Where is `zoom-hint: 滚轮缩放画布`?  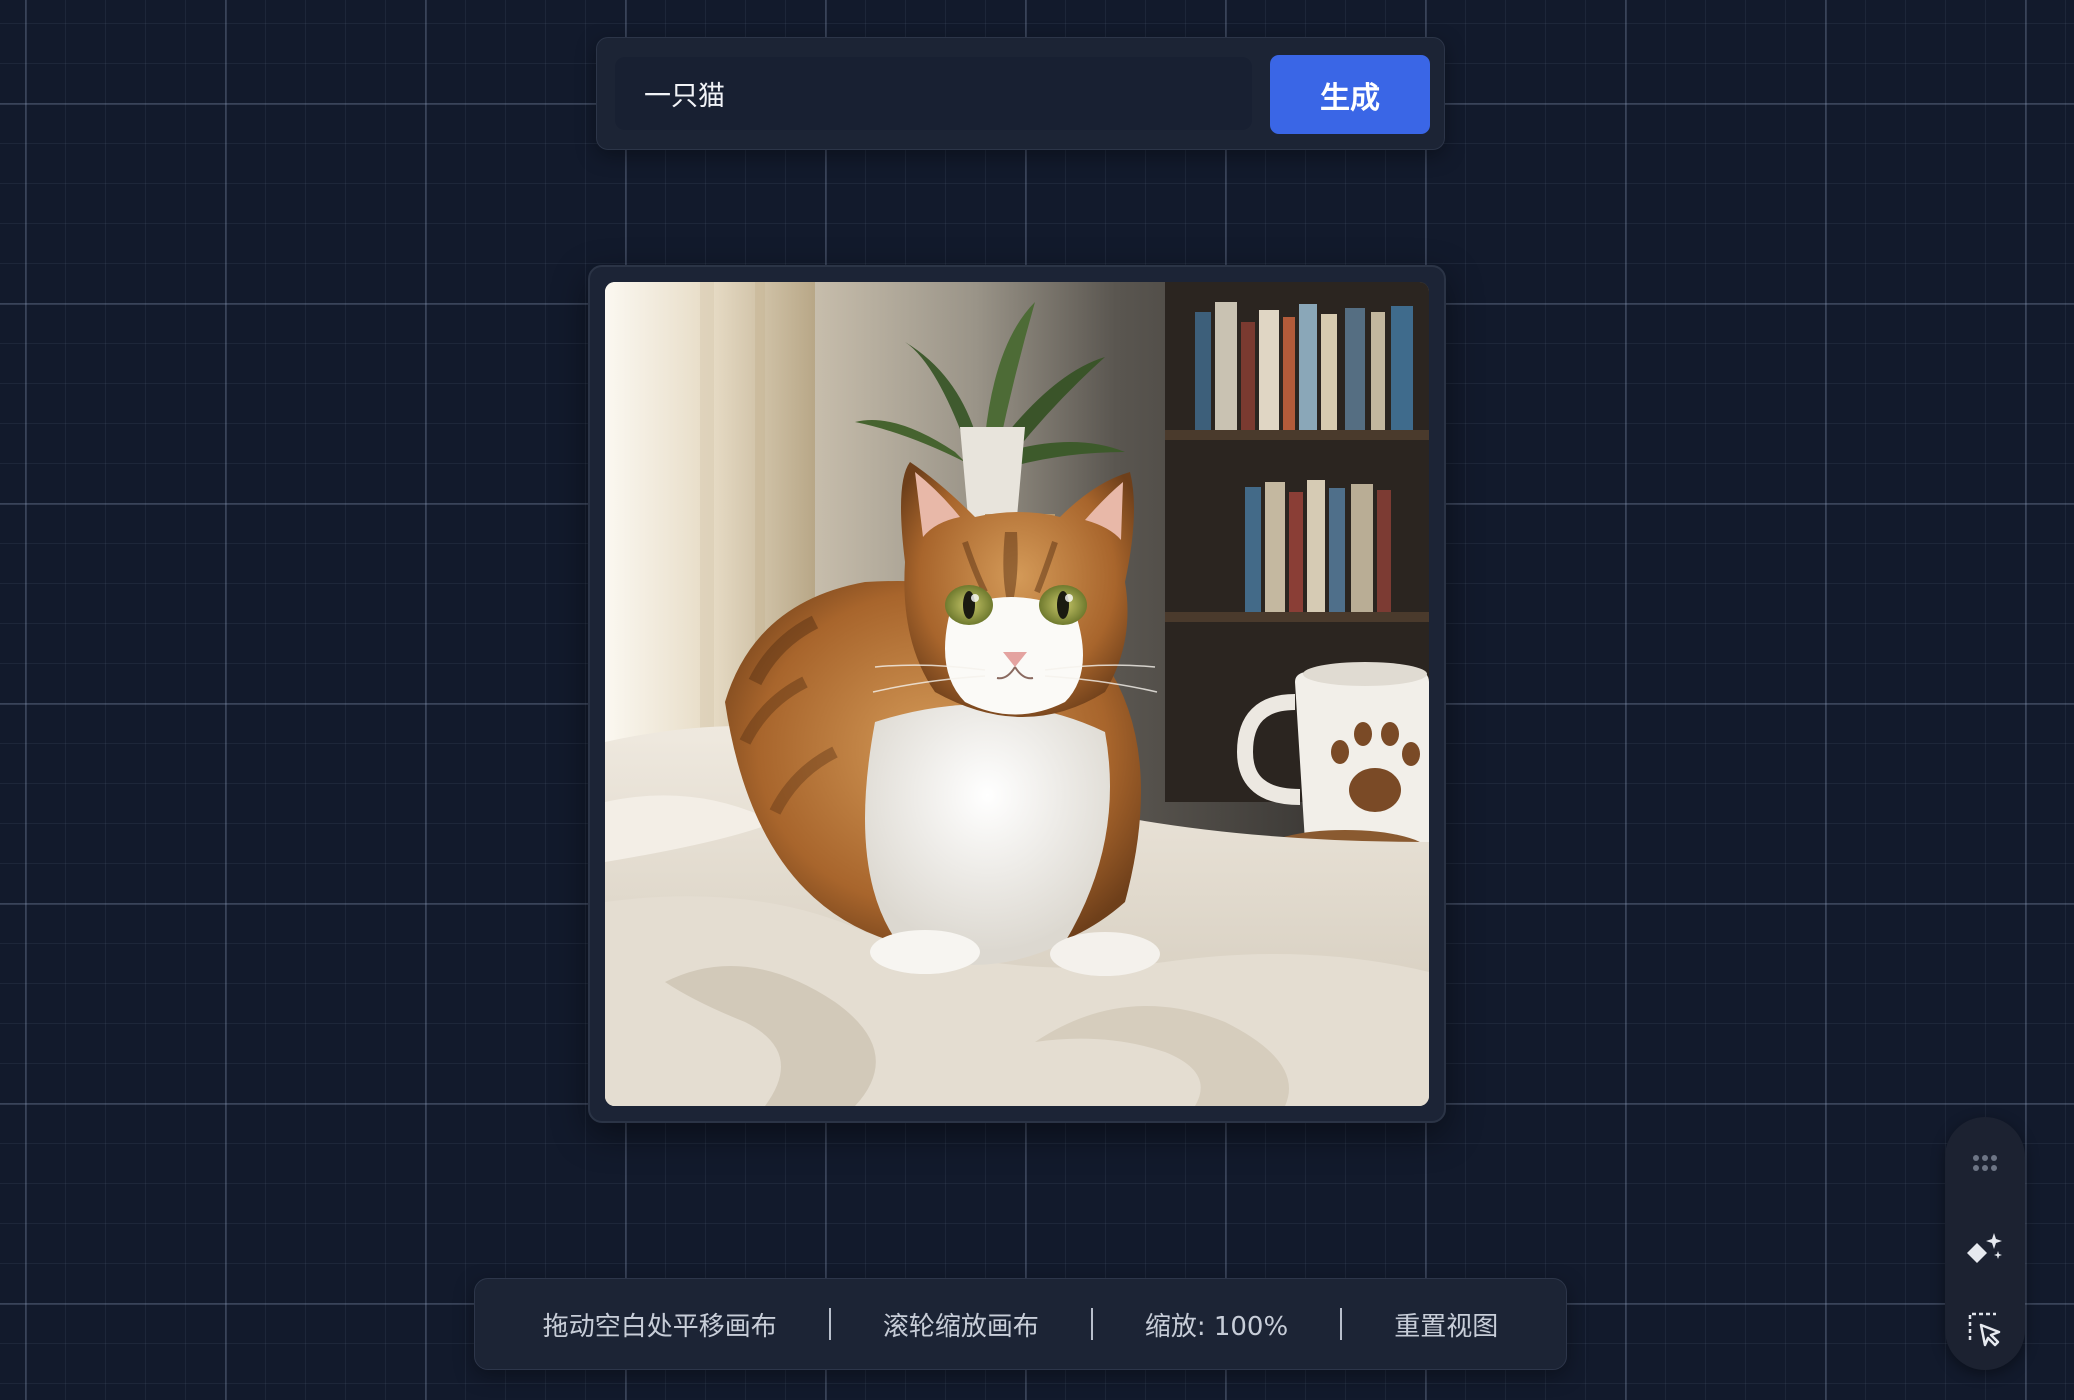 zoom-hint: 滚轮缩放画布 is located at coordinates (960, 1326).